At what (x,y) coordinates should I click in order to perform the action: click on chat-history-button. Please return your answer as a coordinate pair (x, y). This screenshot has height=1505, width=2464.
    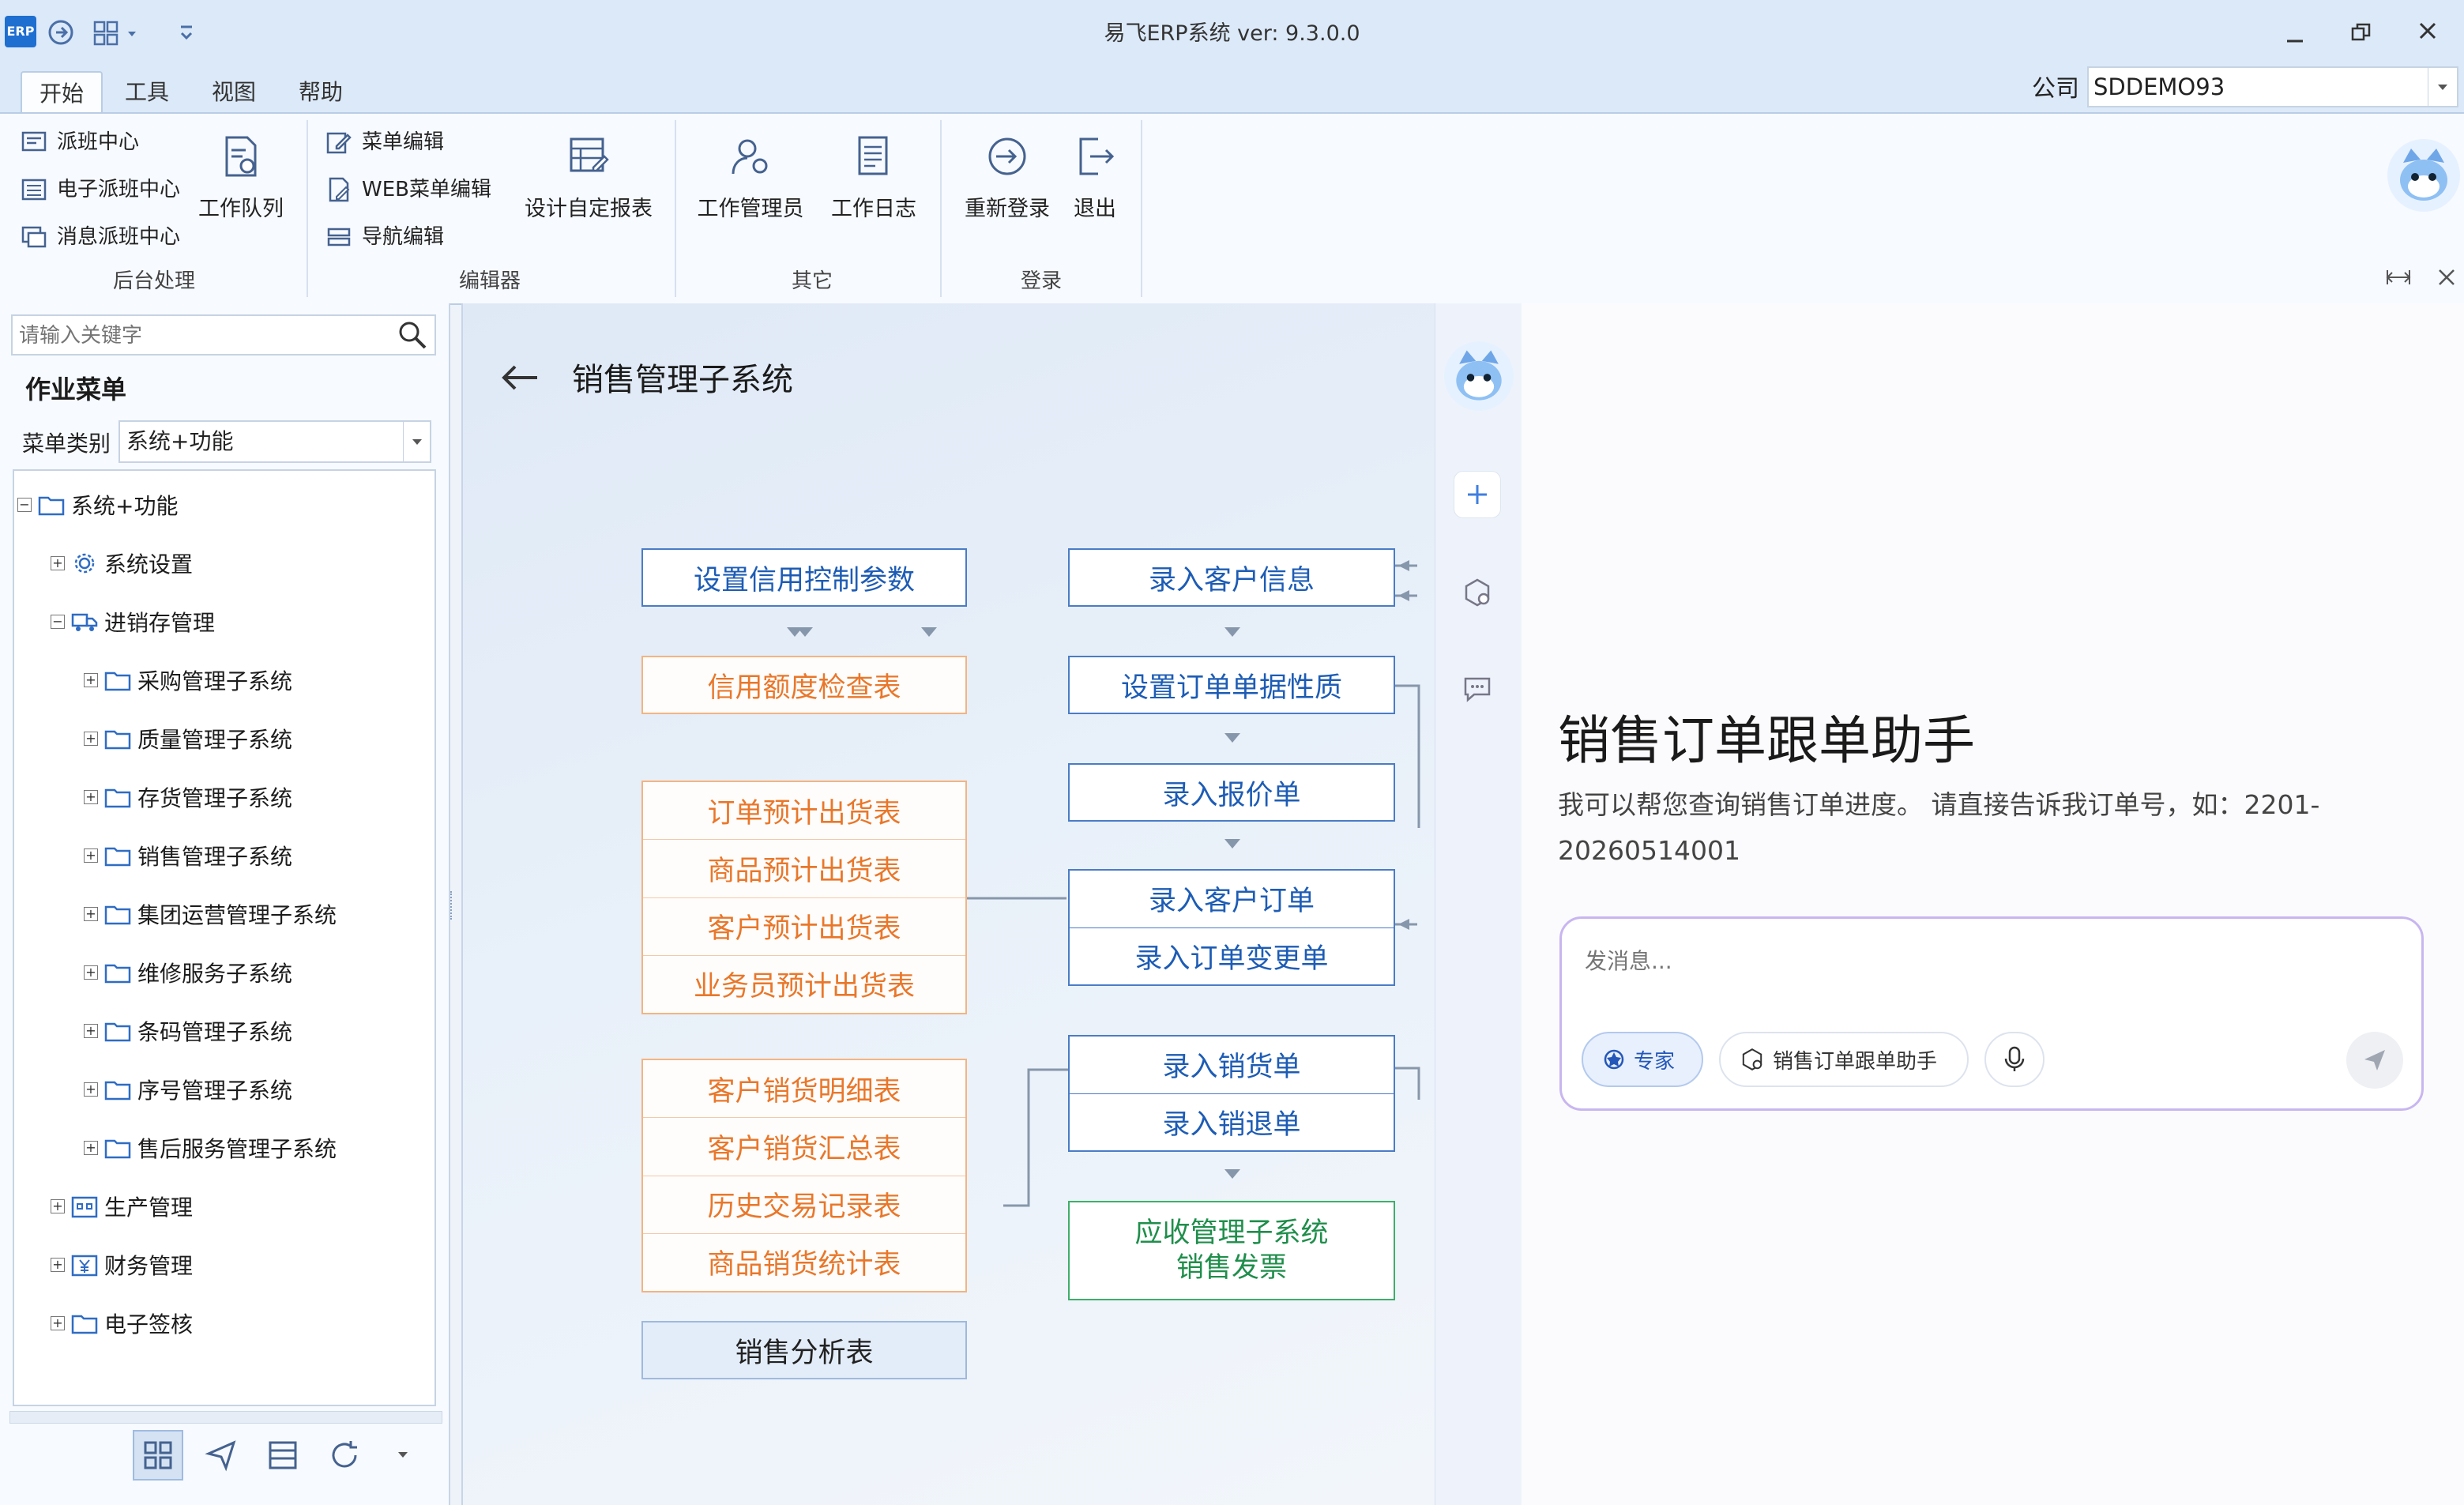
    Looking at the image, I should click on (1477, 689).